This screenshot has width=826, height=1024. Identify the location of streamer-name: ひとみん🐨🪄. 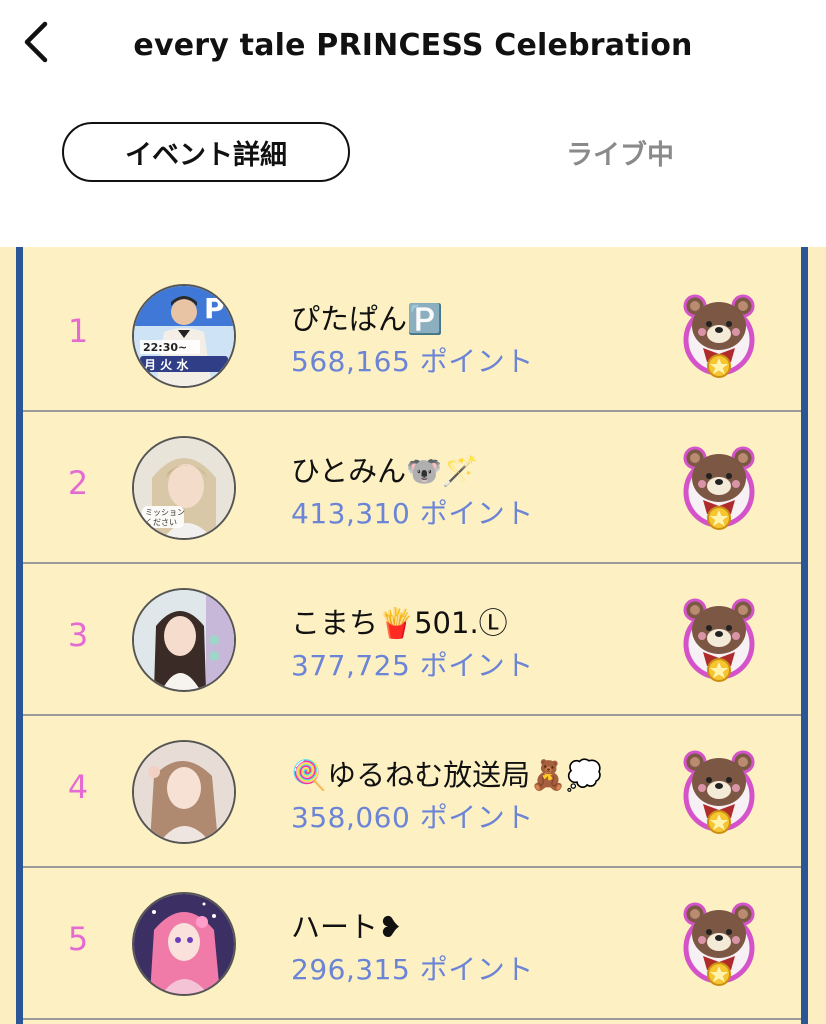
(385, 471).